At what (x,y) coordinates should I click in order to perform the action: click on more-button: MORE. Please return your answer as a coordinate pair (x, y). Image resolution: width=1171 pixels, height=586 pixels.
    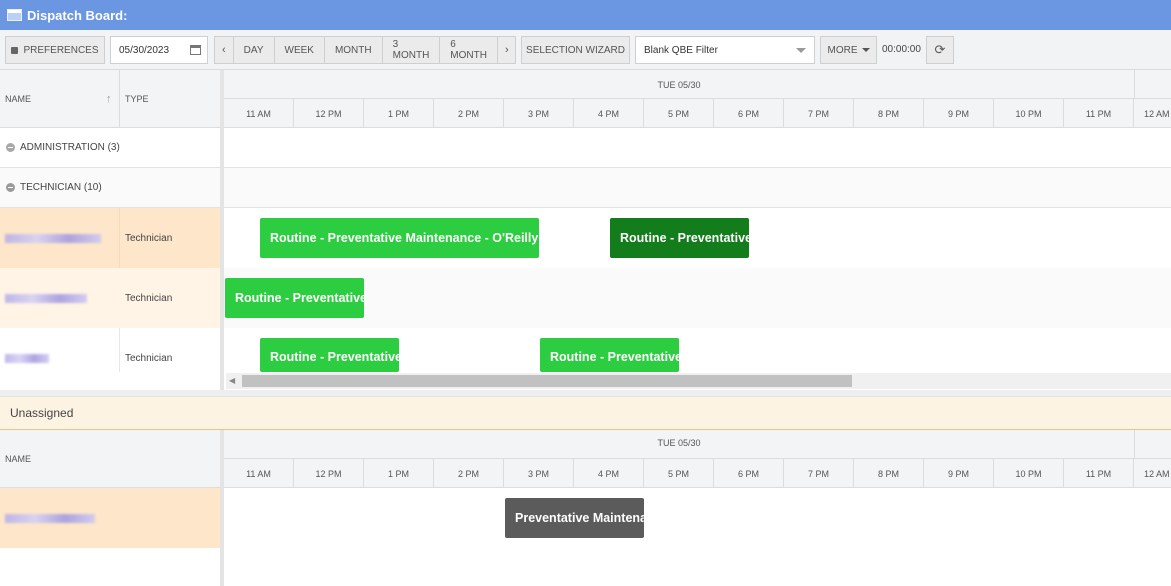
    Looking at the image, I should click on (848, 50).